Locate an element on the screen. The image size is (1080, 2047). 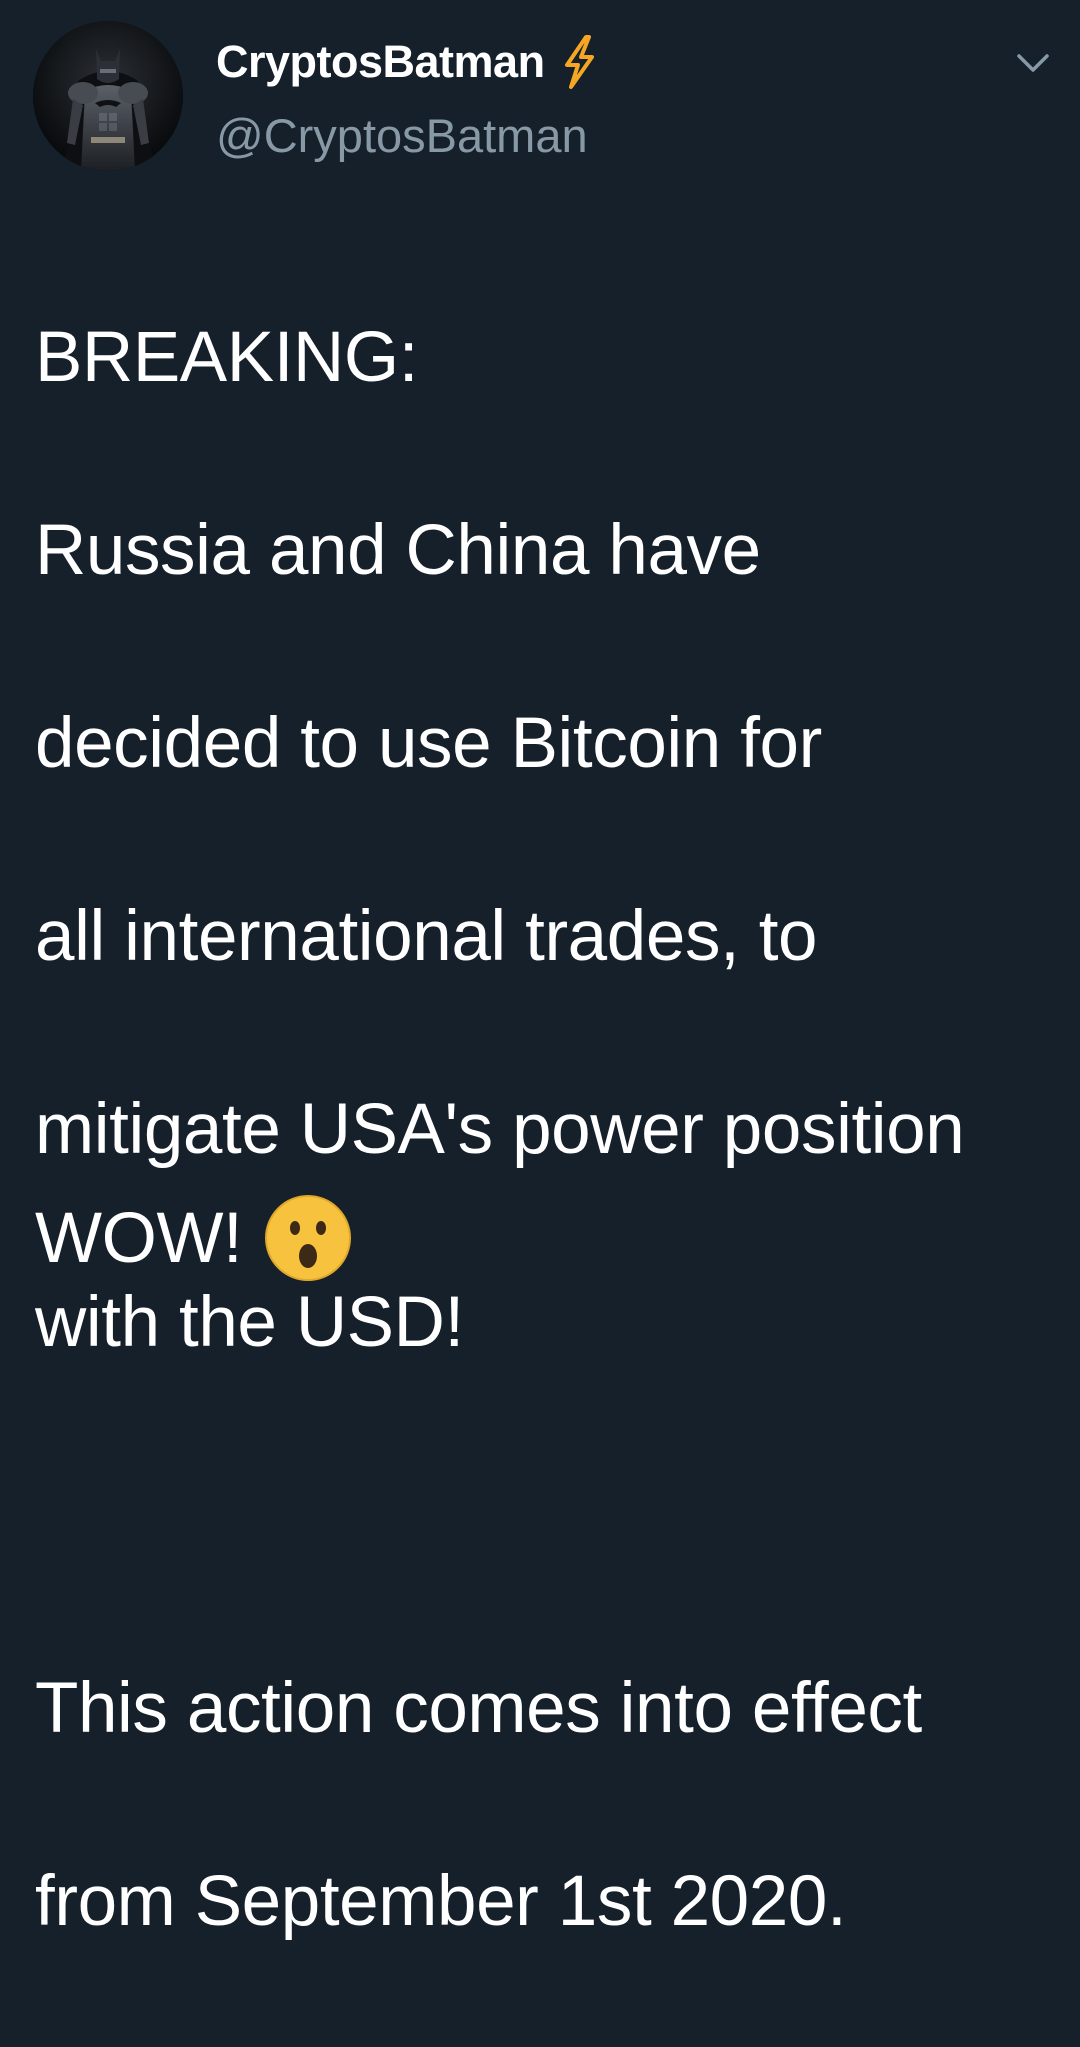
display-name-row: CryptosBatman is located at coordinates (407, 62).